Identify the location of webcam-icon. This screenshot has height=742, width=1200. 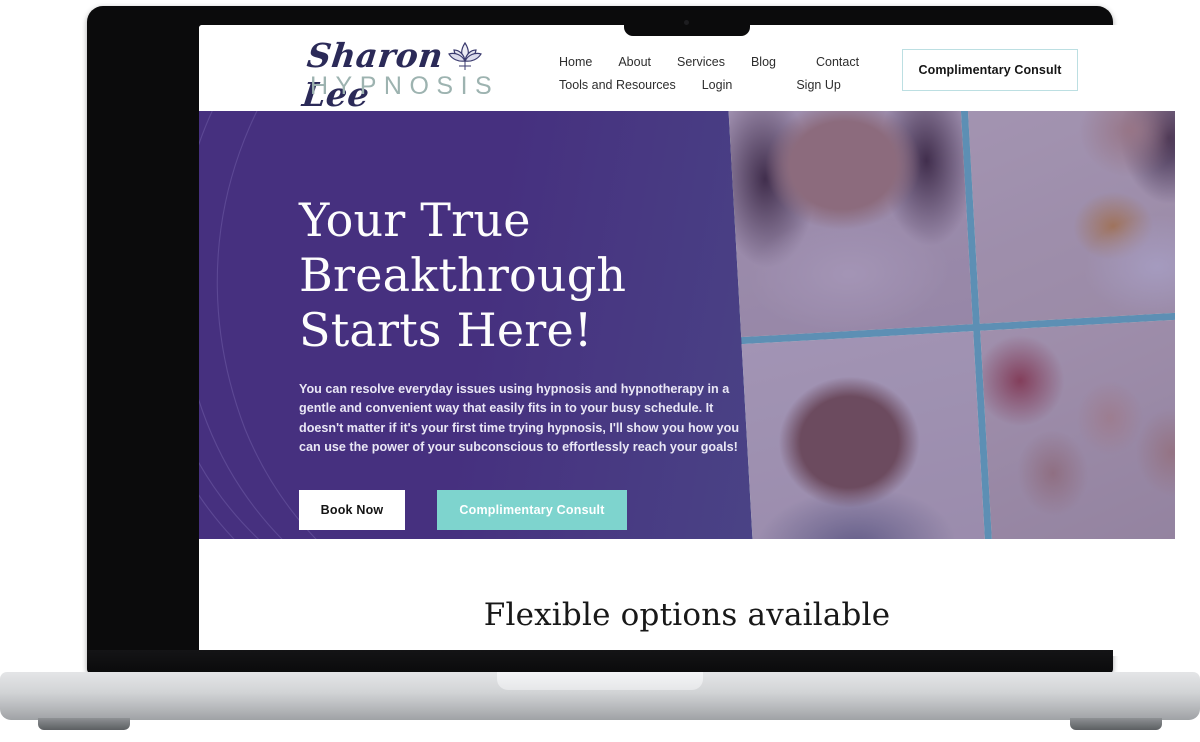
(686, 22).